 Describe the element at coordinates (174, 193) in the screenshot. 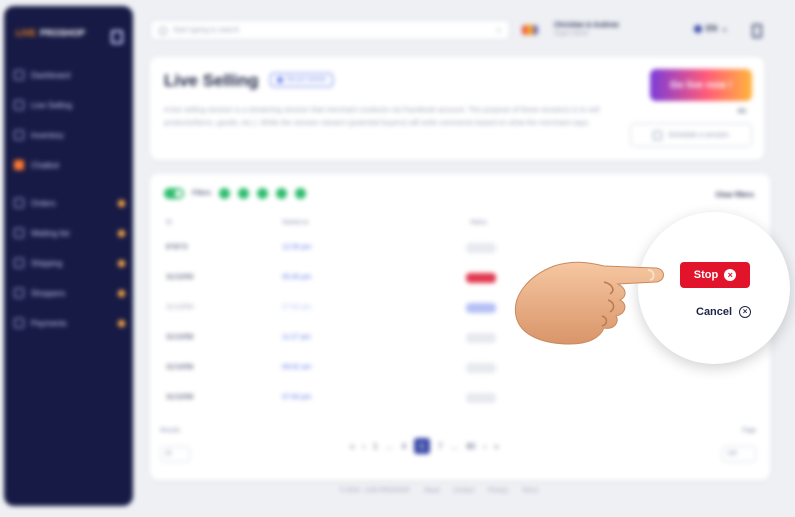

I see `filters-toggle` at that location.